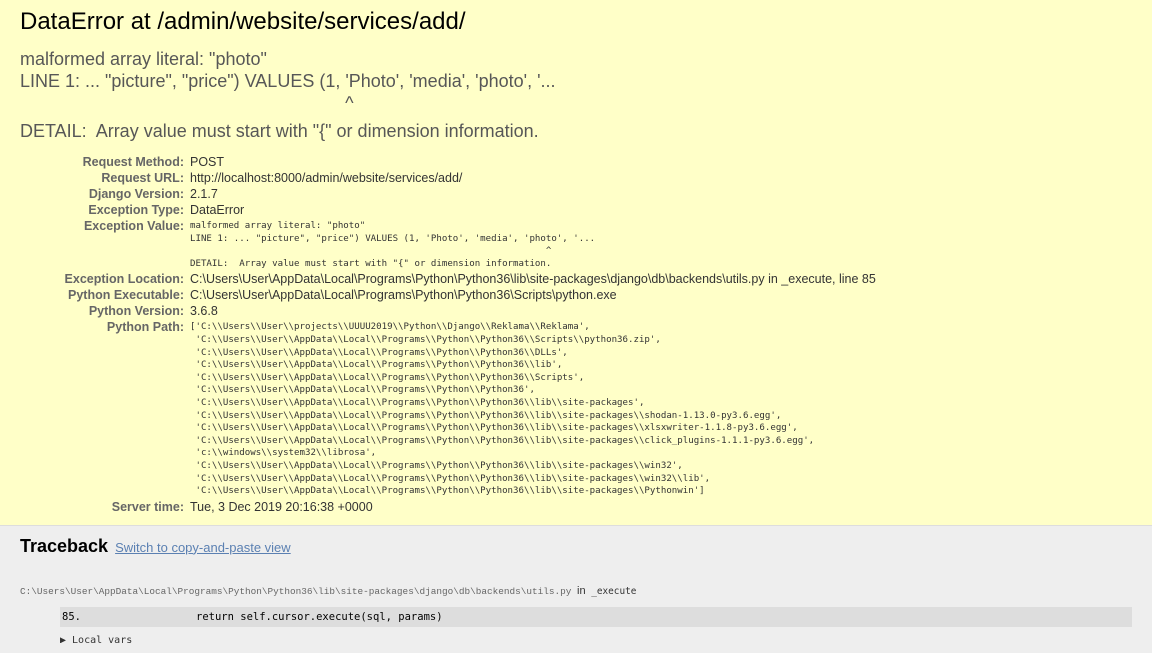 This screenshot has height=653, width=1152. Describe the element at coordinates (448, 194) in the screenshot. I see `meta-row-django-version: Django Version: 2.1.7` at that location.